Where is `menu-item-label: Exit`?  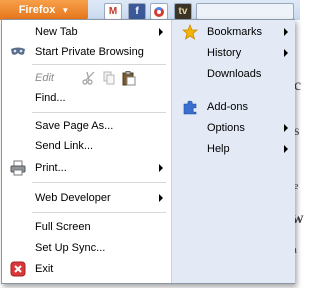
menu-item-label: Exit is located at coordinates (44, 269).